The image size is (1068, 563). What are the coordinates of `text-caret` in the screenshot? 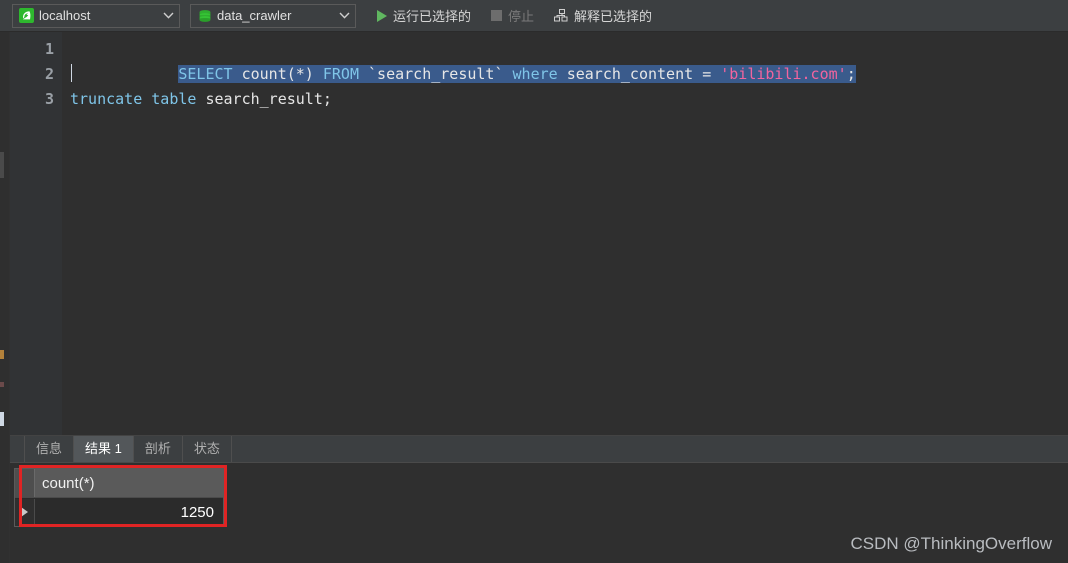 It's located at (71, 73).